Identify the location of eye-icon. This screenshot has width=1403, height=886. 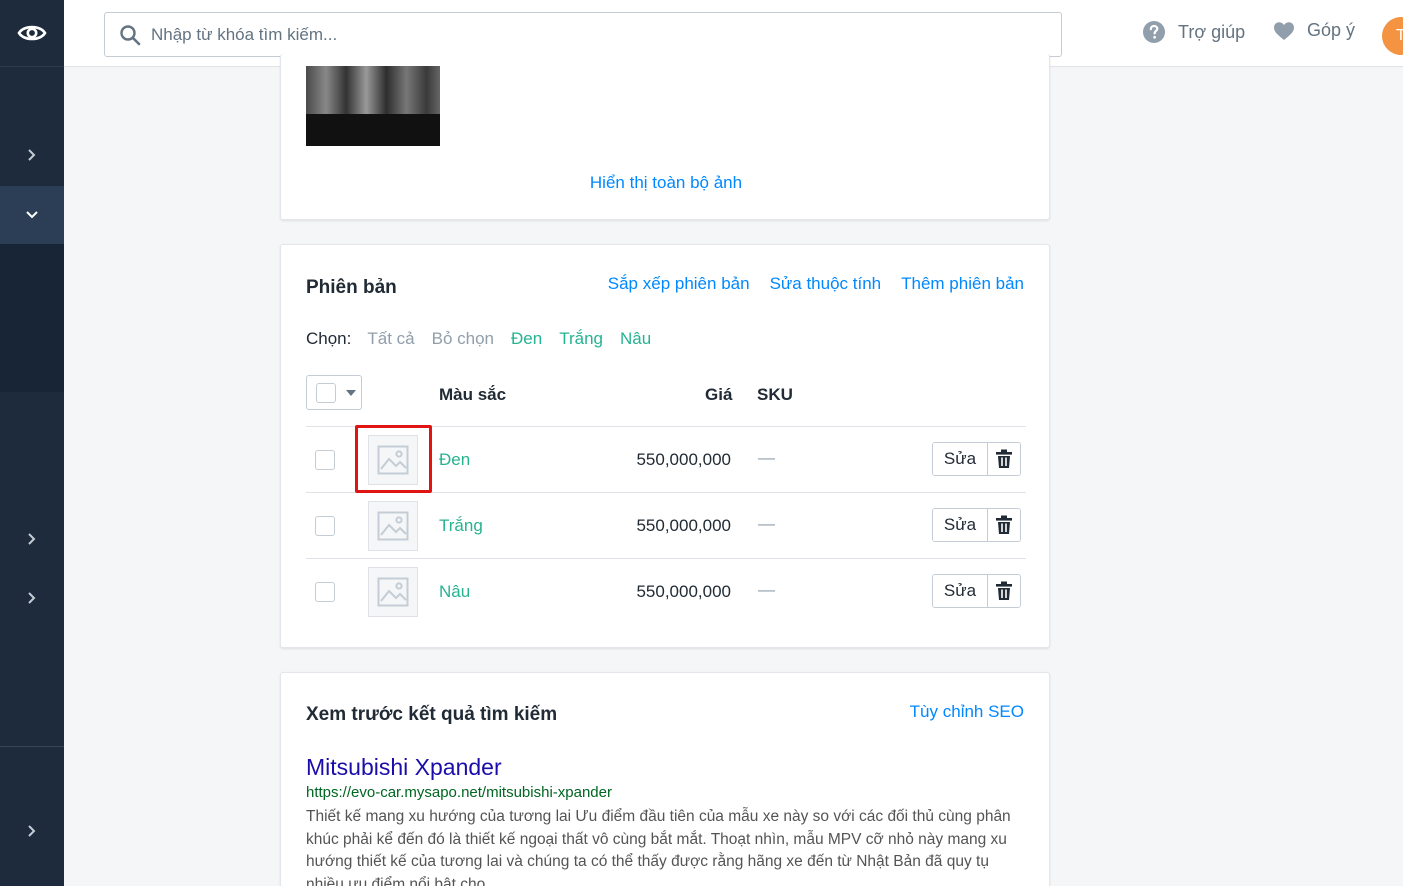
(32, 33).